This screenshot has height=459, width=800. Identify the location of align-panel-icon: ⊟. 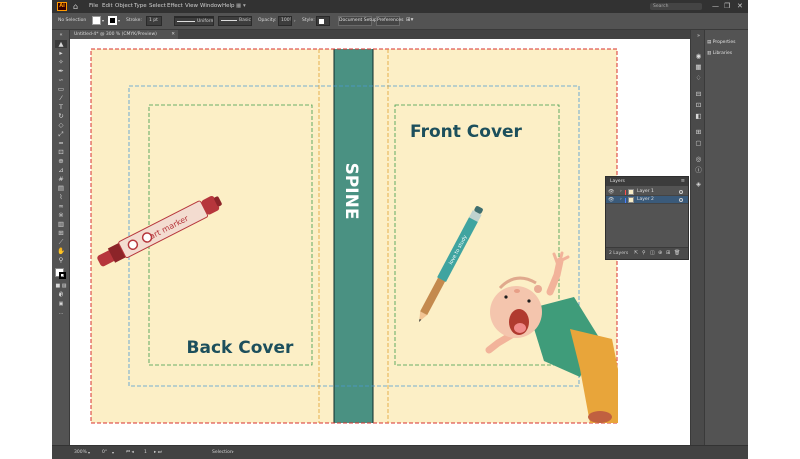
(698, 94).